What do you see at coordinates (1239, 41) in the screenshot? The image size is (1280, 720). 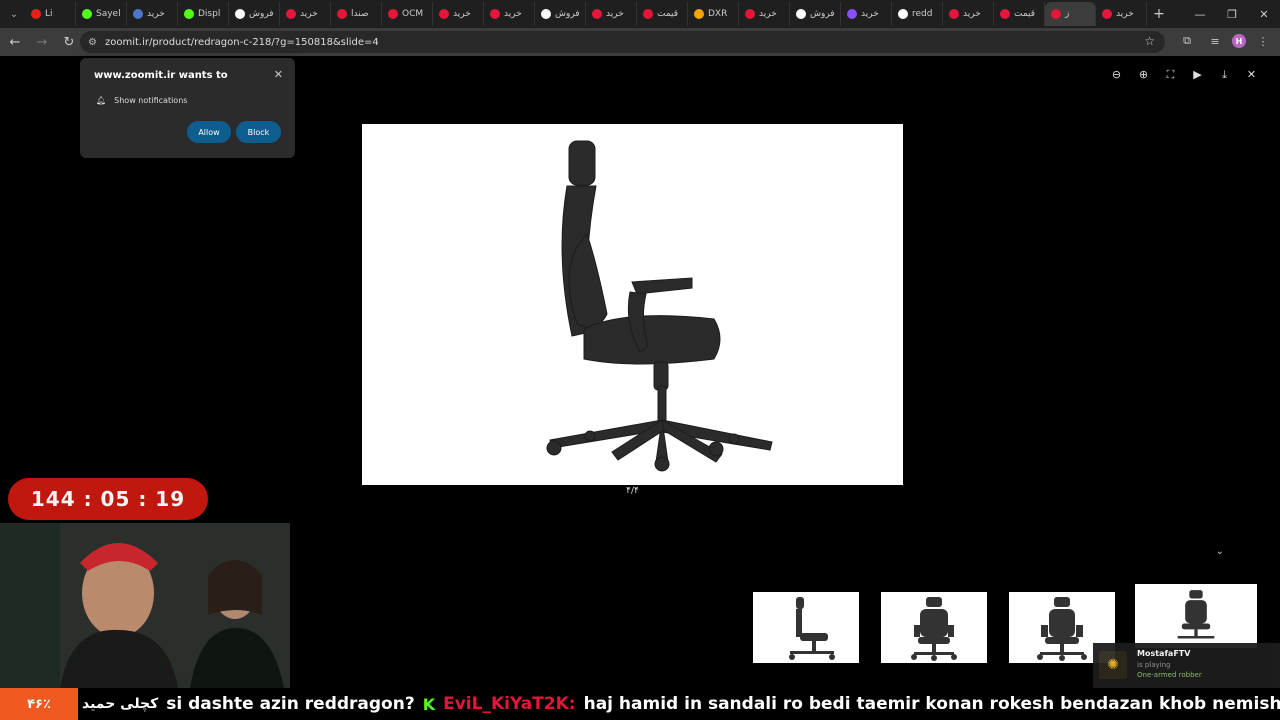 I see `profile-avatar: H` at bounding box center [1239, 41].